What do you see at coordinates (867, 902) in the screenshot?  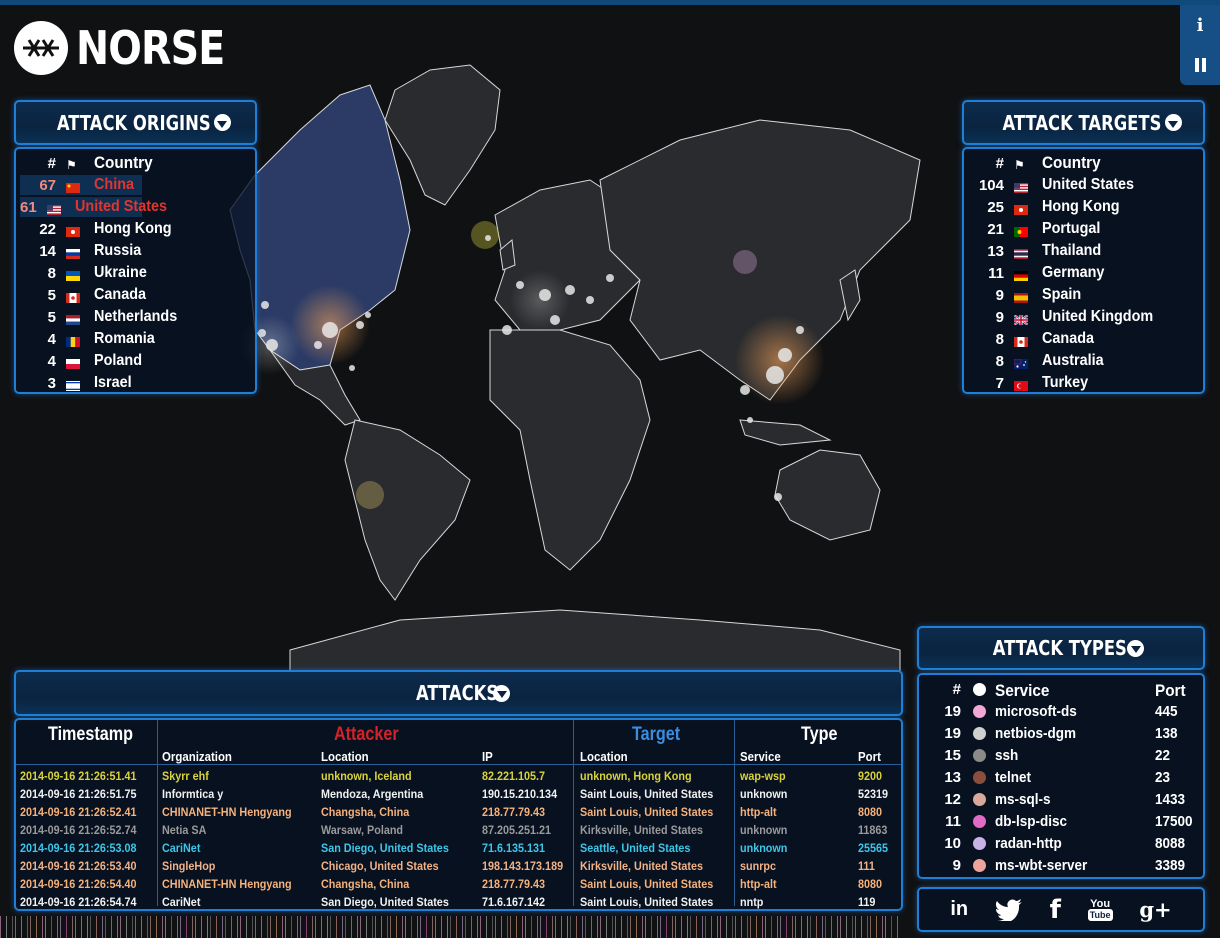 I see `port-cell: 119` at bounding box center [867, 902].